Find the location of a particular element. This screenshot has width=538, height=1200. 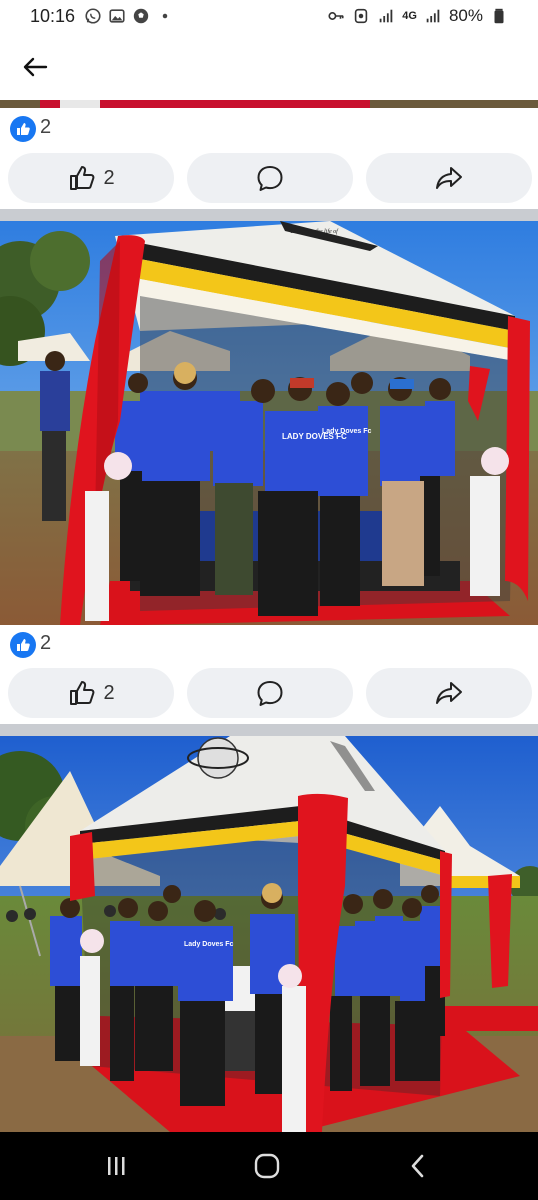

dot-icon is located at coordinates (165, 16).